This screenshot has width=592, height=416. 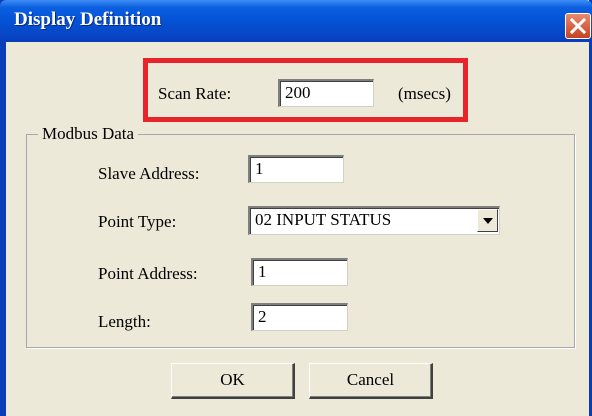 I want to click on slave-address-label: Slave Address:, so click(x=149, y=173).